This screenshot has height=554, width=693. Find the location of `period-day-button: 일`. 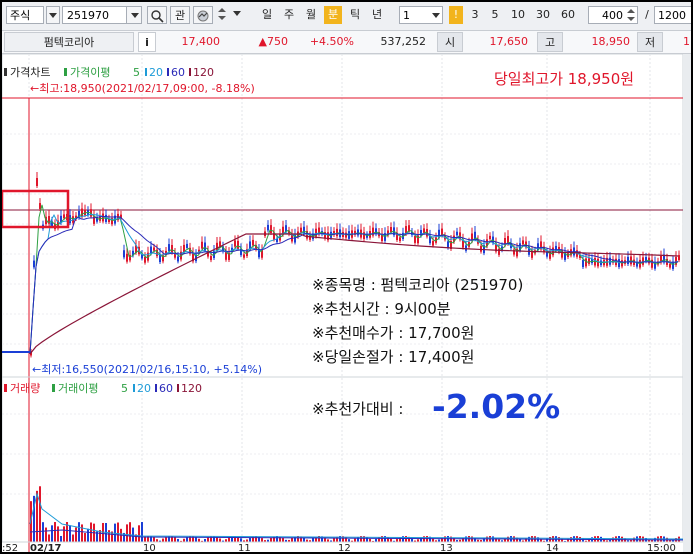

period-day-button: 일 is located at coordinates (267, 15).